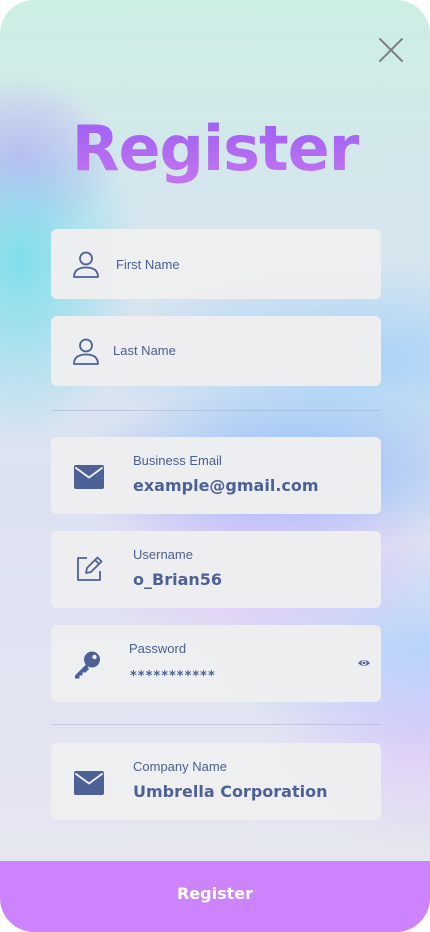  Describe the element at coordinates (216, 663) in the screenshot. I see `password-field: Password ***********` at that location.